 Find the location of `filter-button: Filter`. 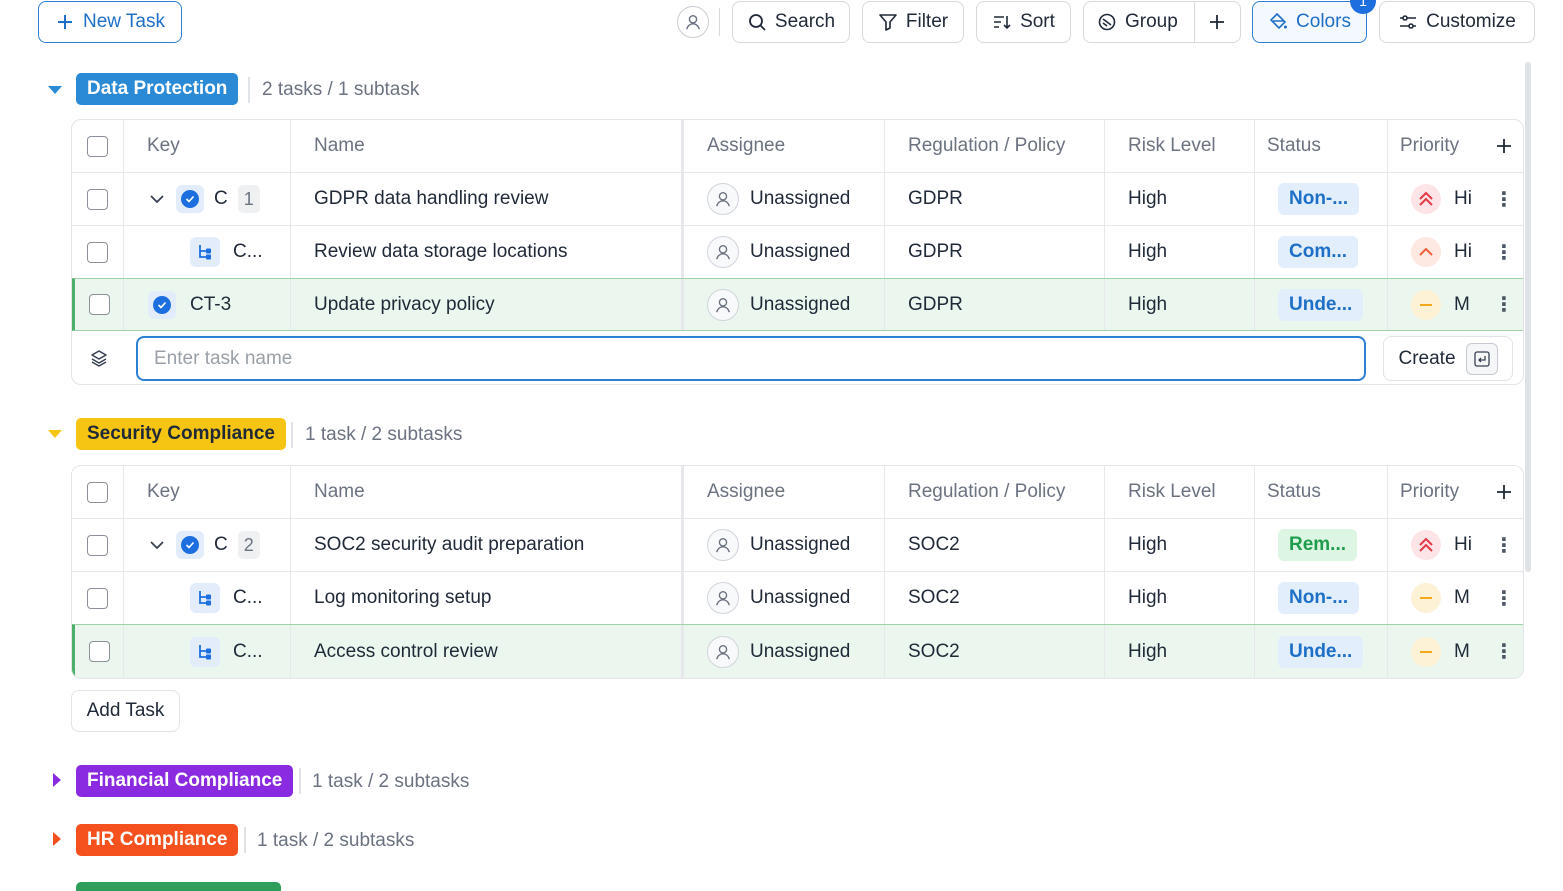

filter-button: Filter is located at coordinates (913, 22).